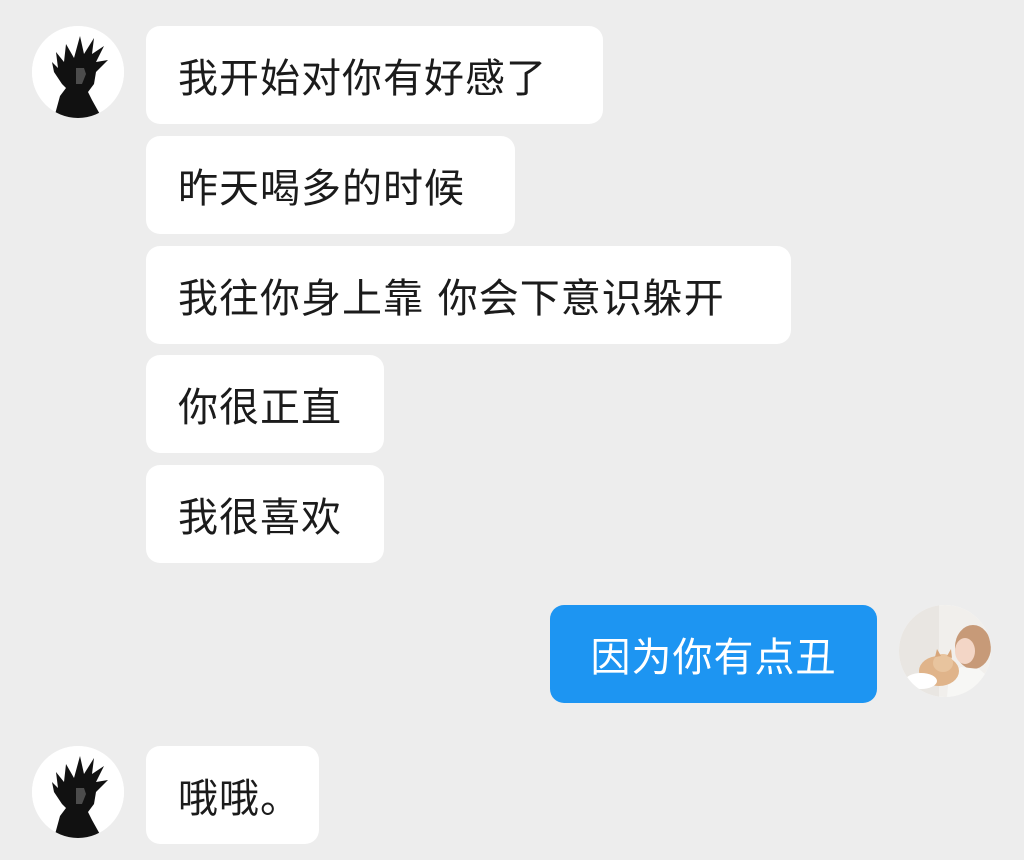 This screenshot has height=860, width=1024. Describe the element at coordinates (260, 408) in the screenshot. I see `message-text: 你很正直` at that location.